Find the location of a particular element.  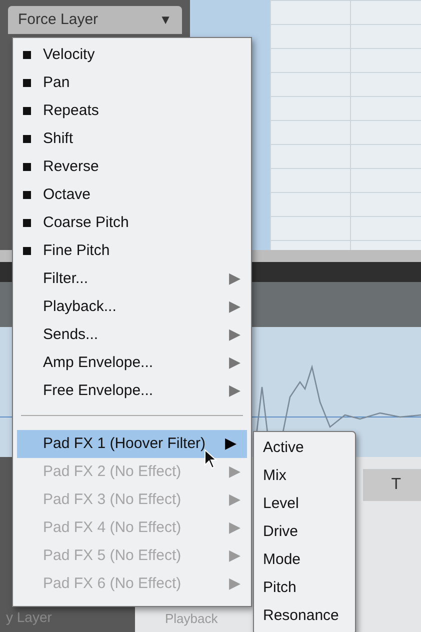

menu-item: Sends... ▶ is located at coordinates (132, 335).